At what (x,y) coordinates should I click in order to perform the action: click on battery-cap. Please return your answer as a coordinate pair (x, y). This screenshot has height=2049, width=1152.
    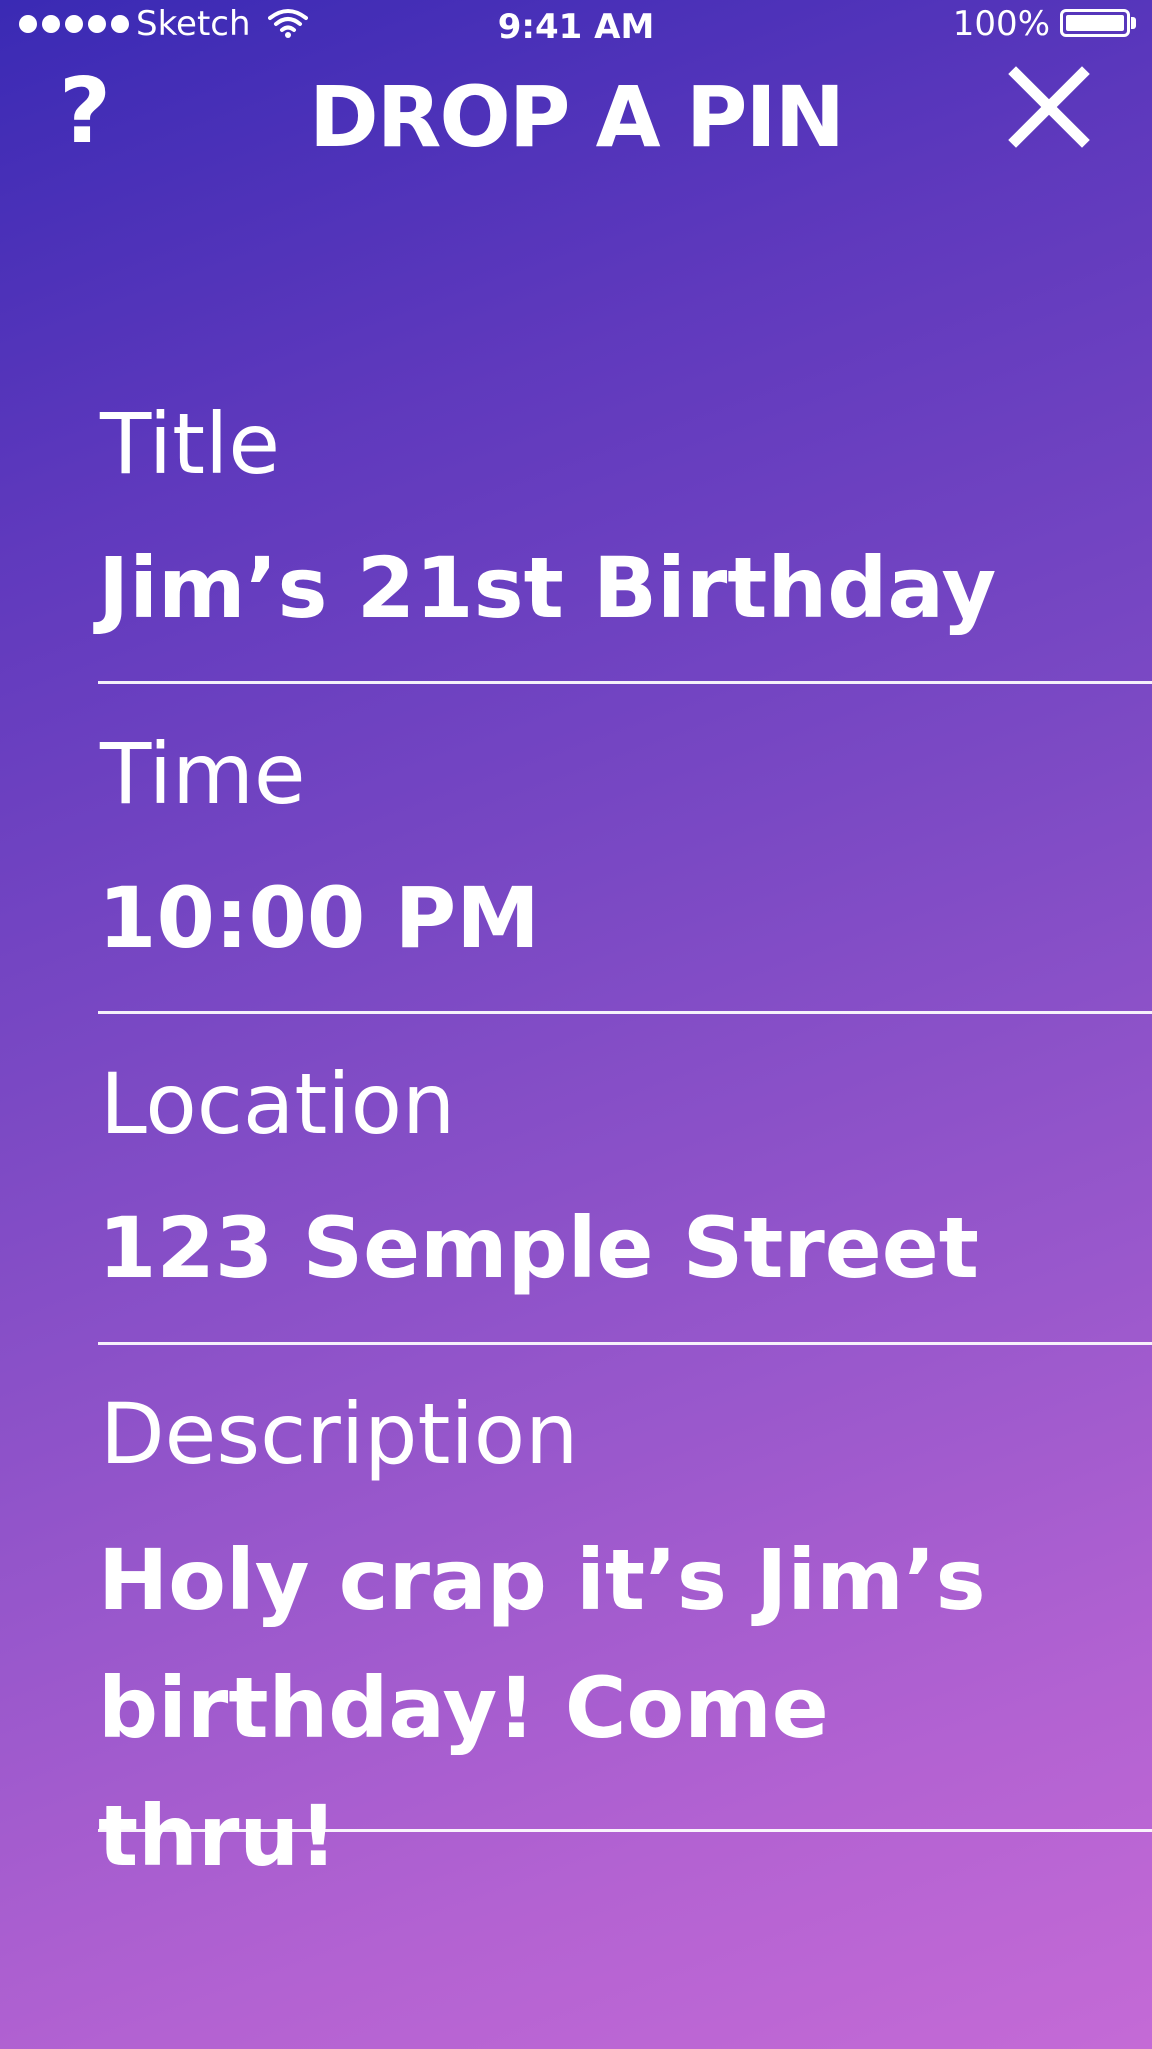
    Looking at the image, I should click on (1133, 23).